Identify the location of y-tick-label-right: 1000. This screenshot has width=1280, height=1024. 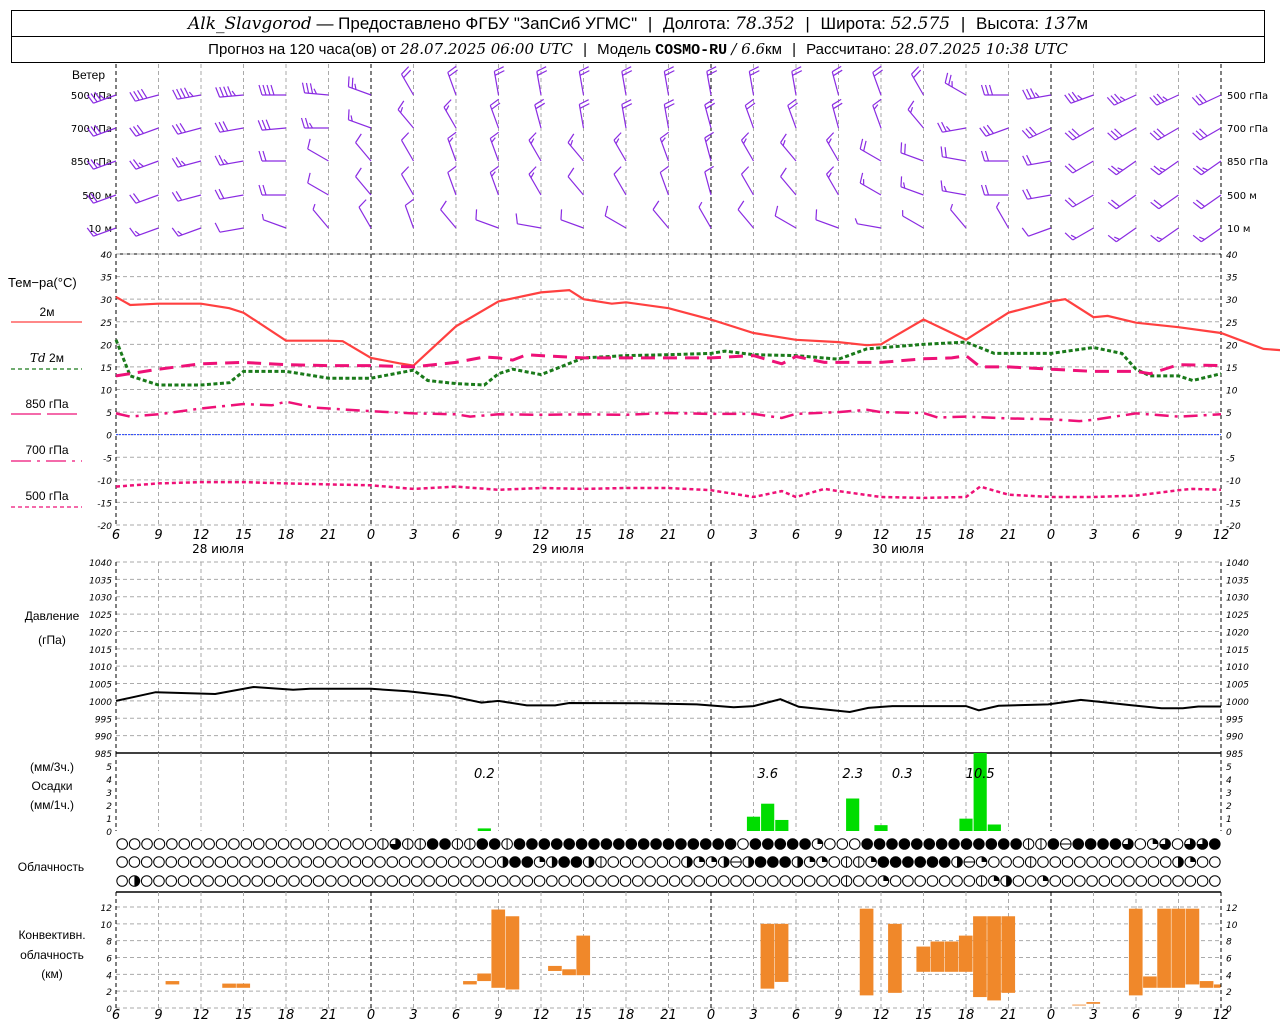
(1237, 703).